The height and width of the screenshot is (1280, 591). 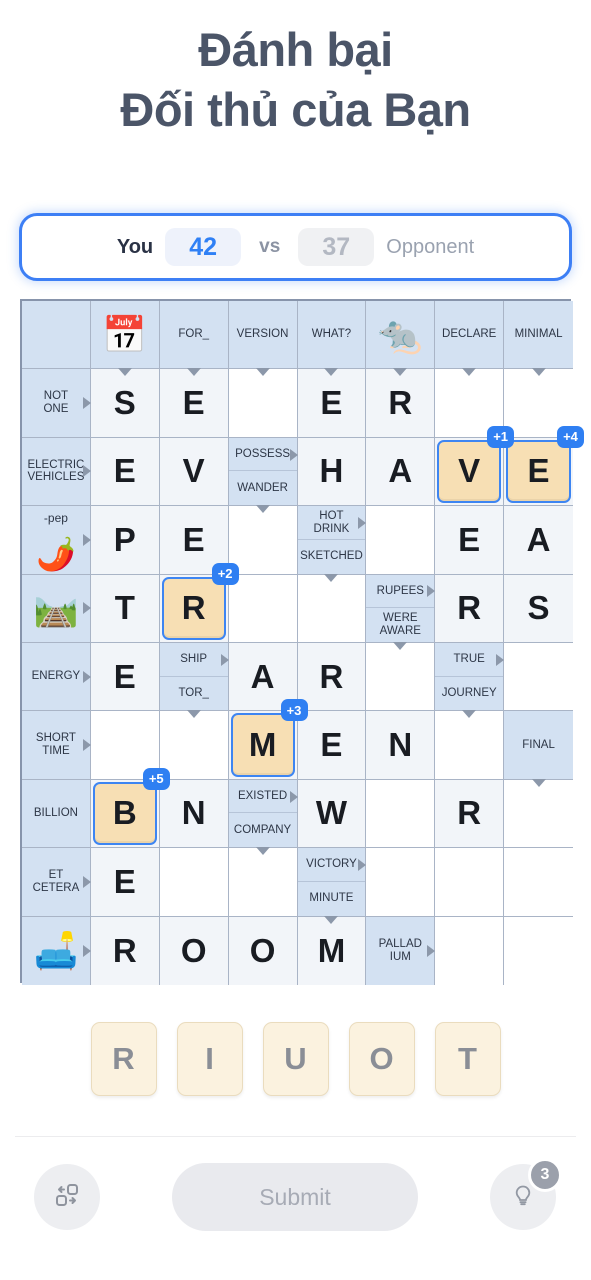 I want to click on grid-letter-cell: M, so click(x=332, y=950).